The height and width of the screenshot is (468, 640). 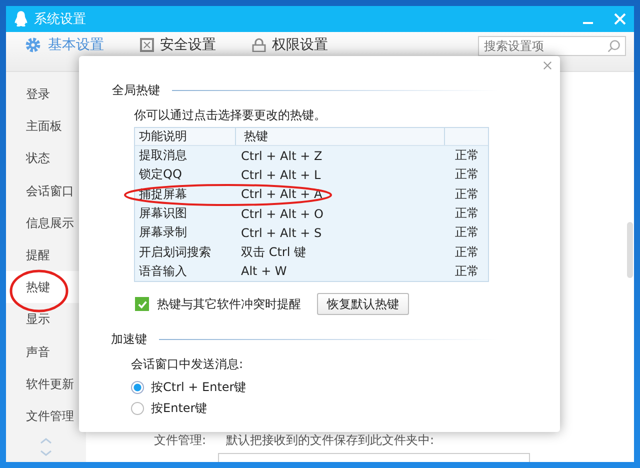 I want to click on table-cell-text: 双击 Ctrl 键, so click(x=273, y=252).